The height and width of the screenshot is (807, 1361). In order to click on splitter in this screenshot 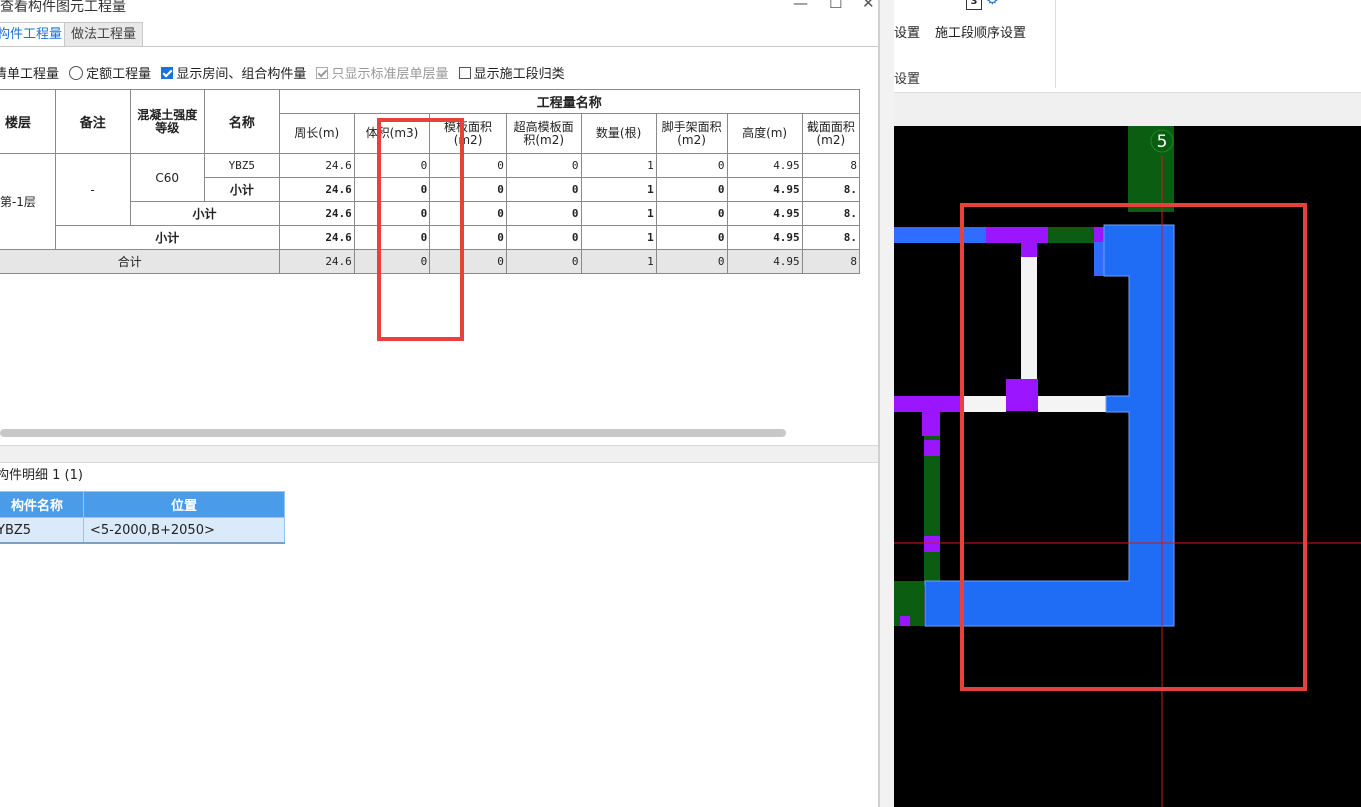, I will do `click(439, 454)`.